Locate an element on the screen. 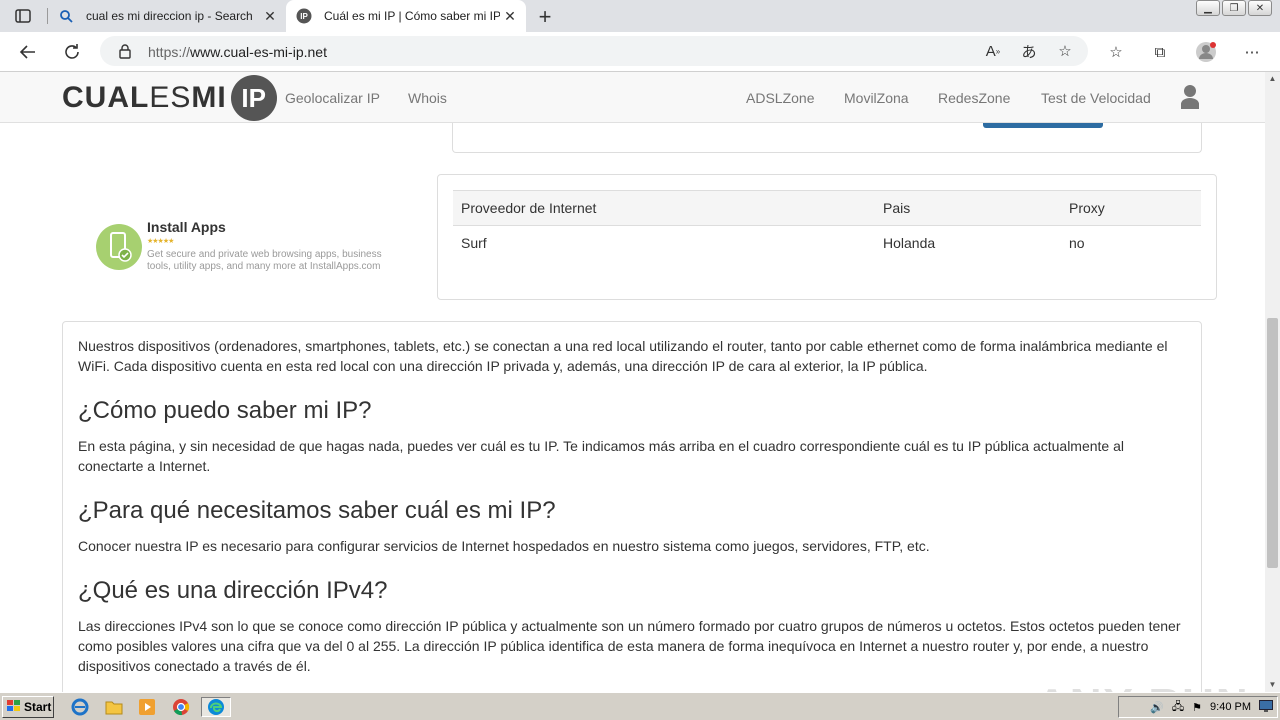  start-button: Start is located at coordinates (28, 707).